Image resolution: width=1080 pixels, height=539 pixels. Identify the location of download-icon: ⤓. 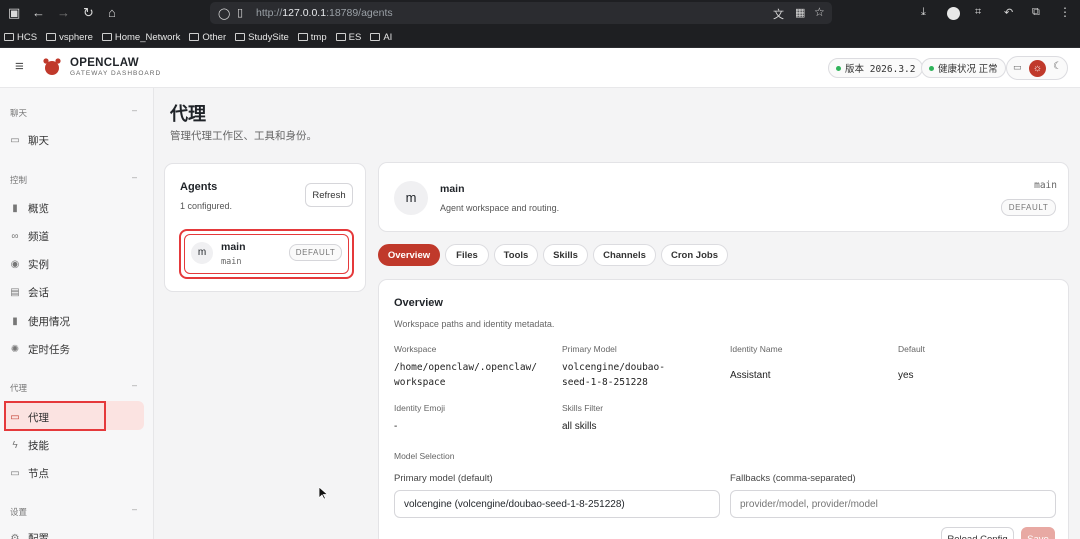
(923, 12).